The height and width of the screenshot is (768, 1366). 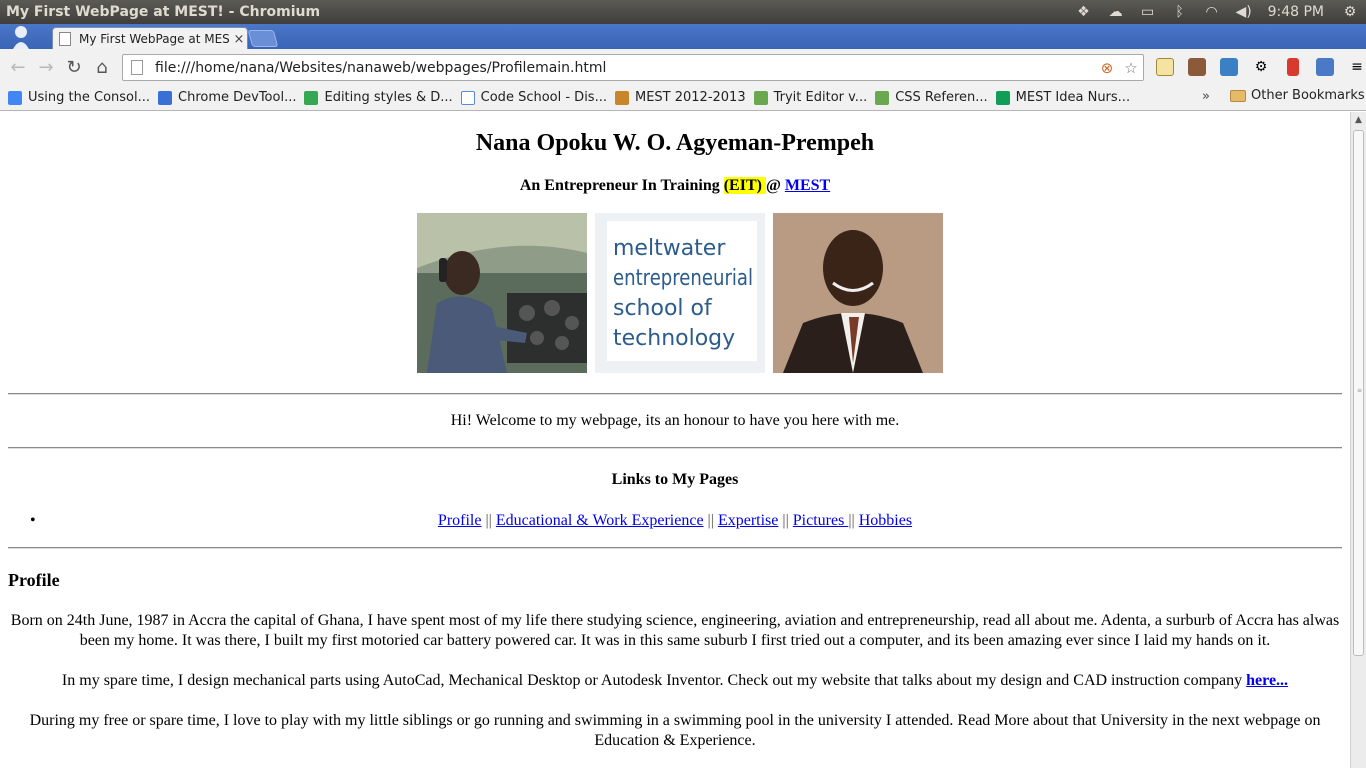 I want to click on tab-active: My First WebPage at MES ×, so click(x=150, y=38).